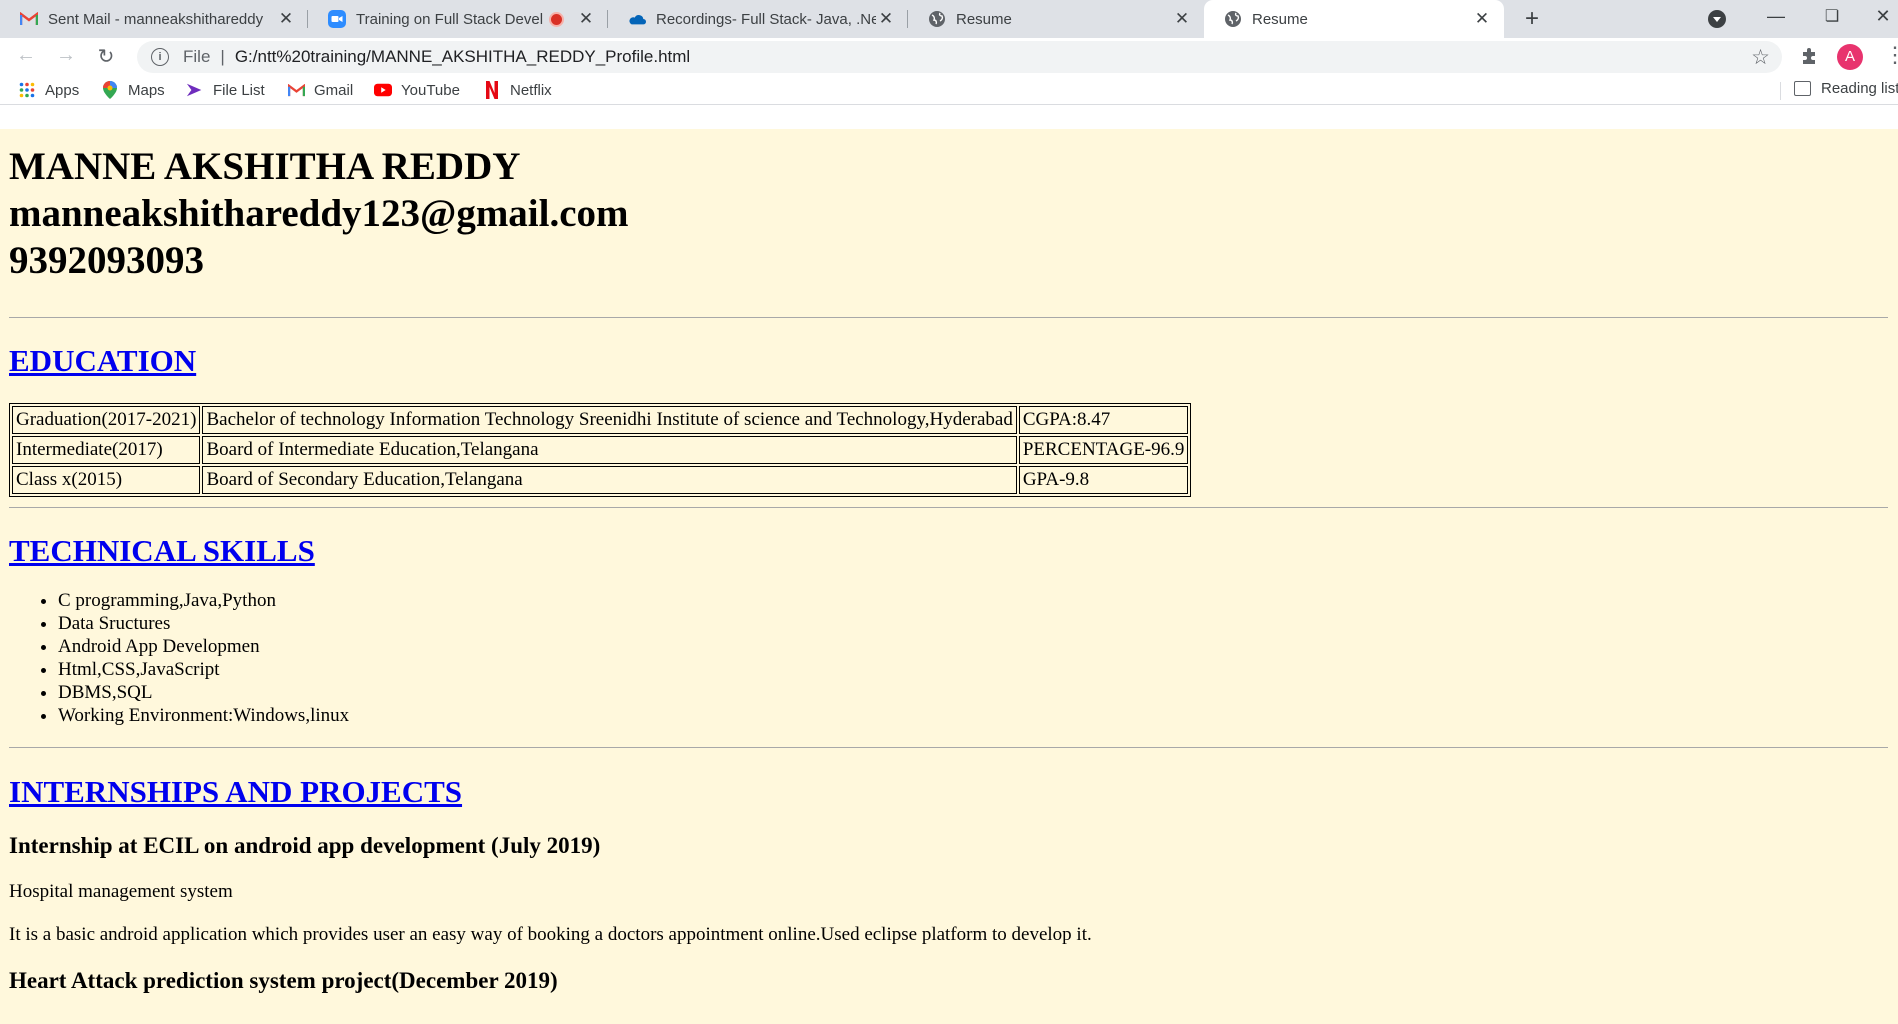 This screenshot has height=1024, width=1898. I want to click on reload-icon: ↻, so click(106, 56).